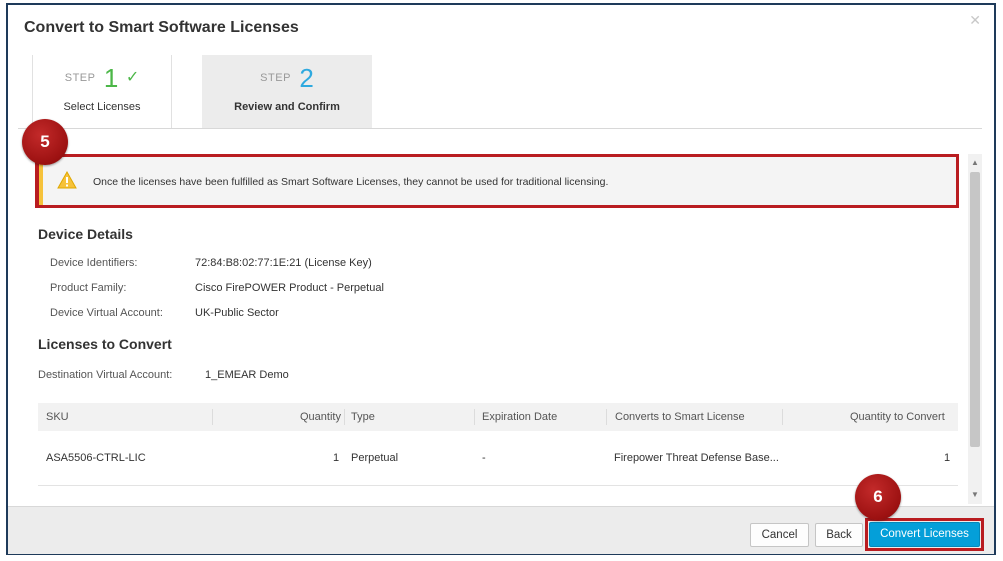 This screenshot has height=561, width=1003. Describe the element at coordinates (45, 142) in the screenshot. I see `callout-badge: 5` at that location.